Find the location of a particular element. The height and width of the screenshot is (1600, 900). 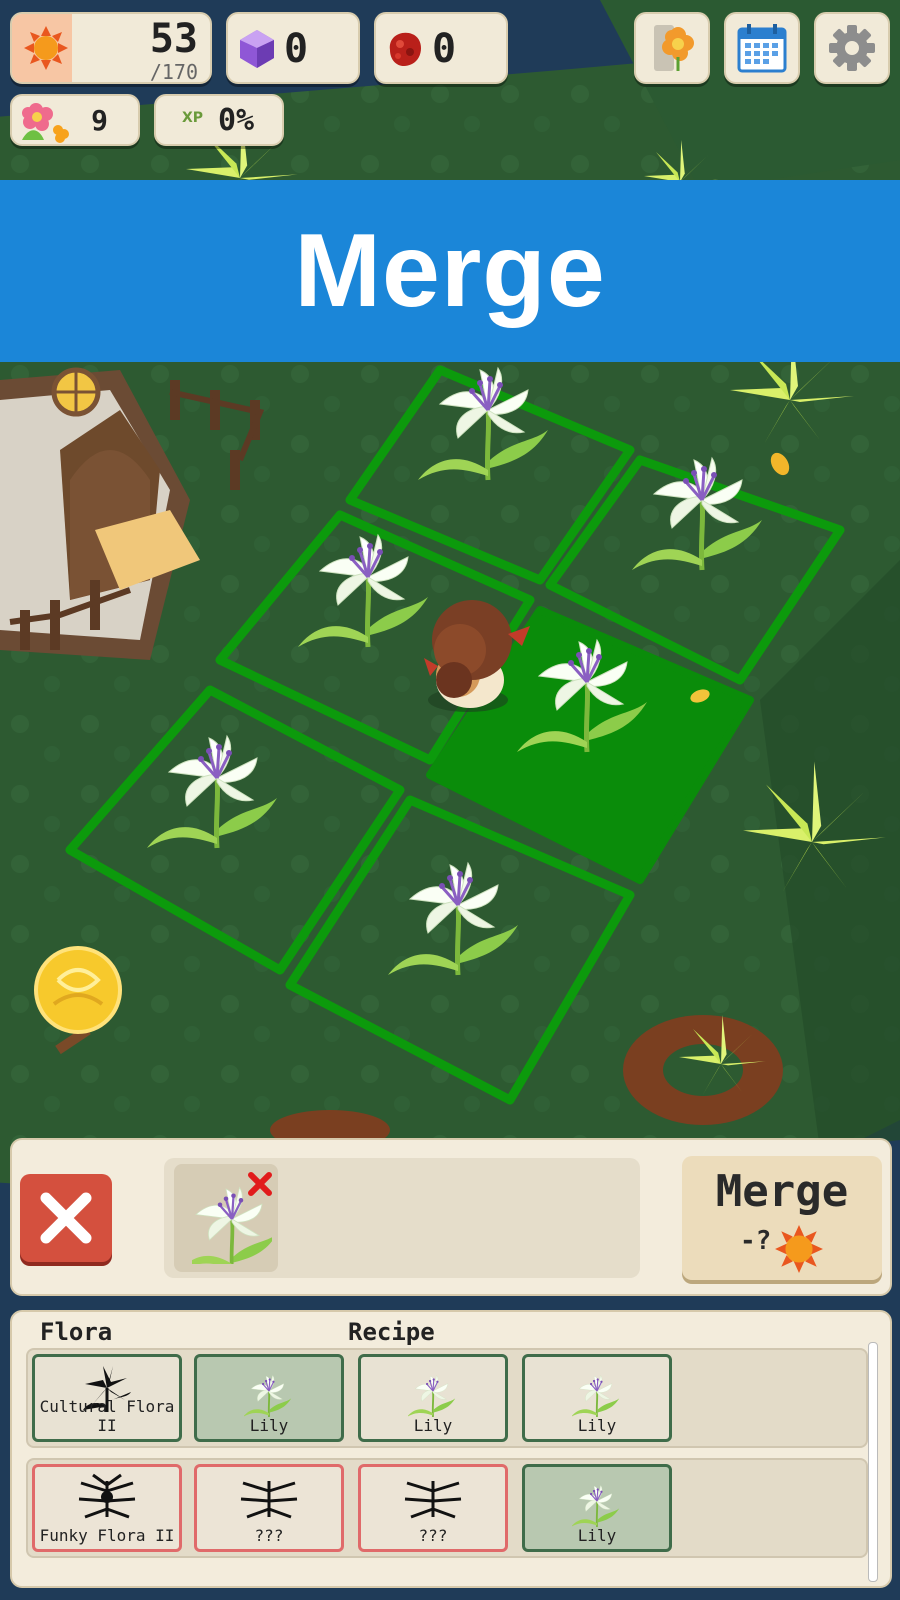

flora-header: Flora is located at coordinates (76, 1332).